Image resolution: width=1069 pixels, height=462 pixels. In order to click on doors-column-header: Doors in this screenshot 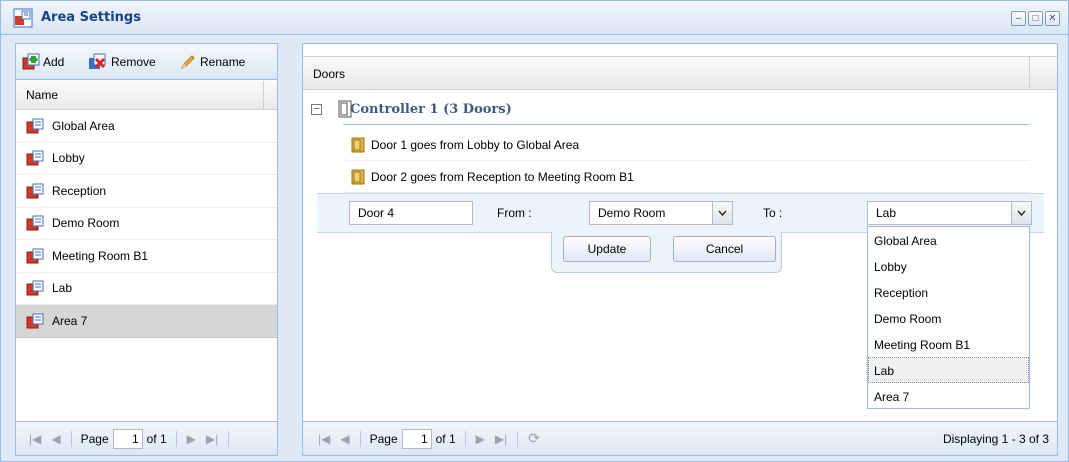, I will do `click(666, 73)`.